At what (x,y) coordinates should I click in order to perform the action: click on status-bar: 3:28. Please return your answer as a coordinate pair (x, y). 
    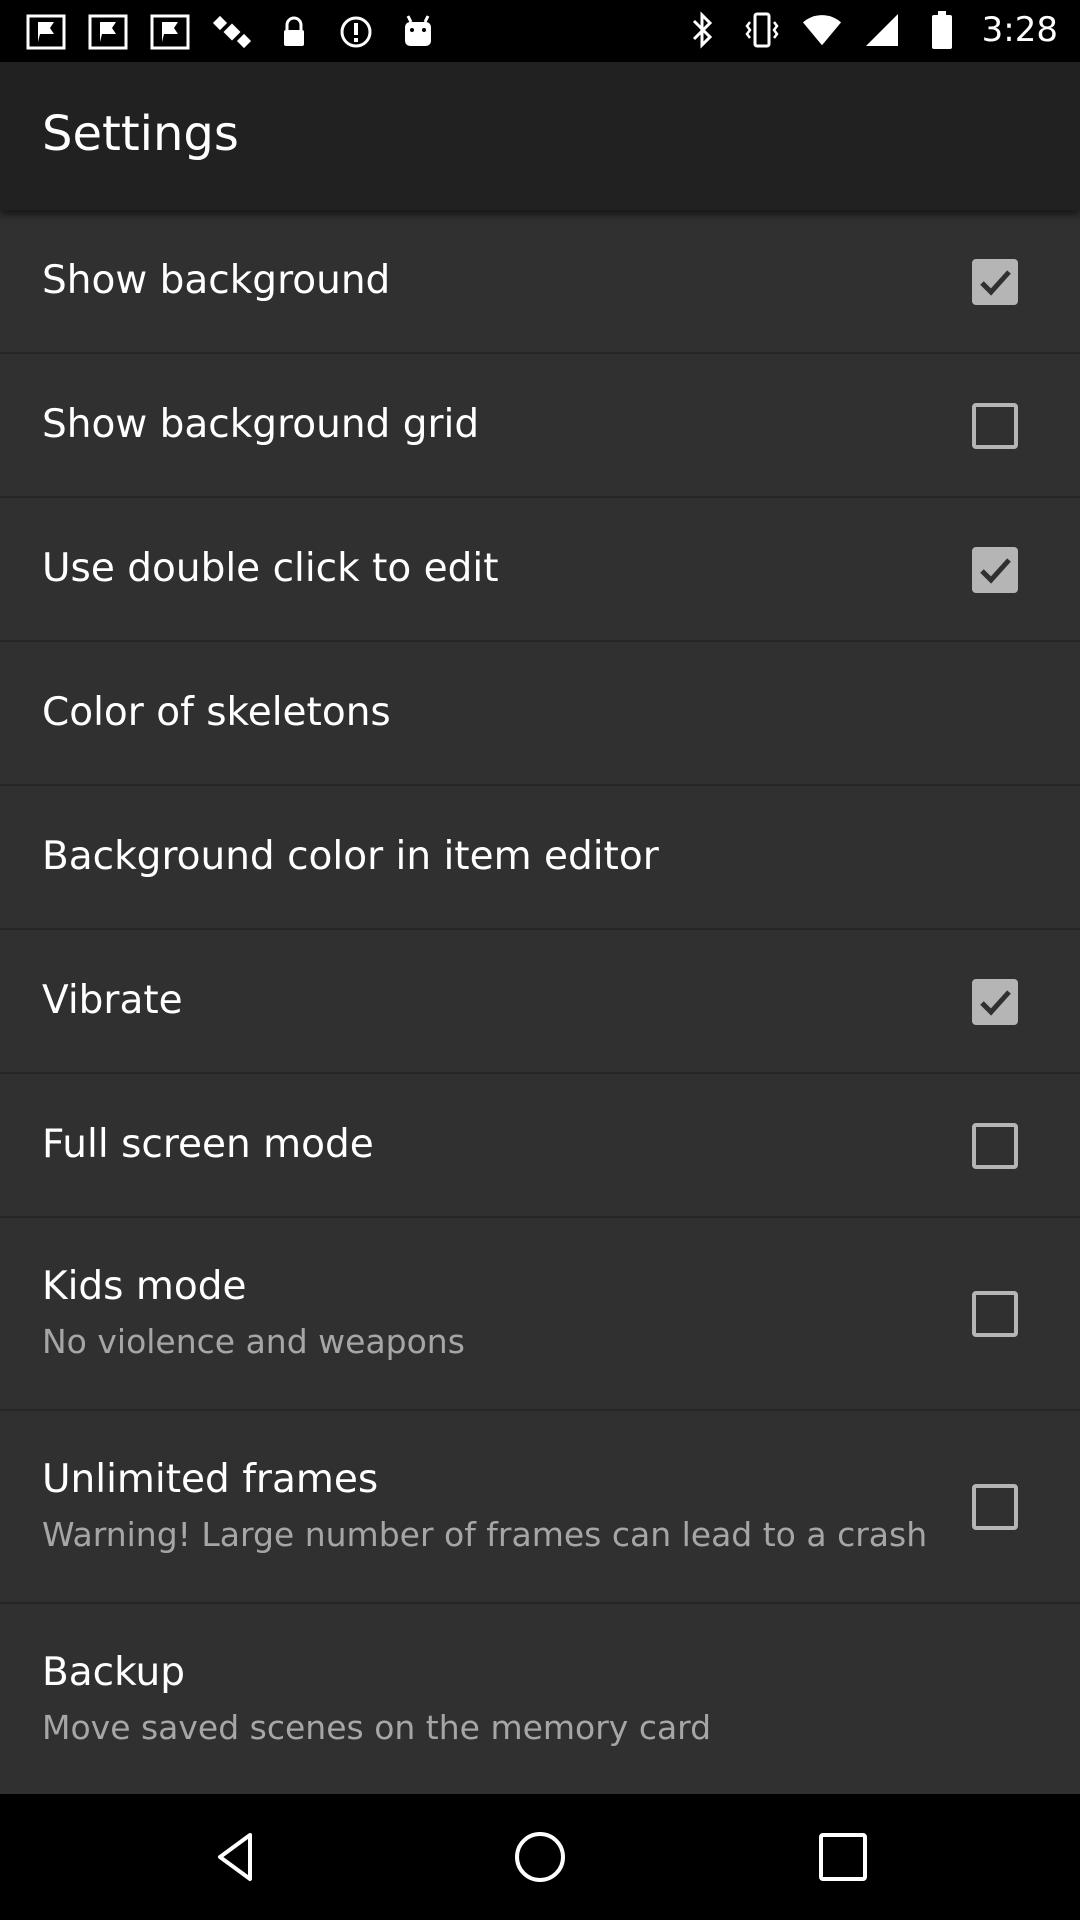
    Looking at the image, I should click on (540, 31).